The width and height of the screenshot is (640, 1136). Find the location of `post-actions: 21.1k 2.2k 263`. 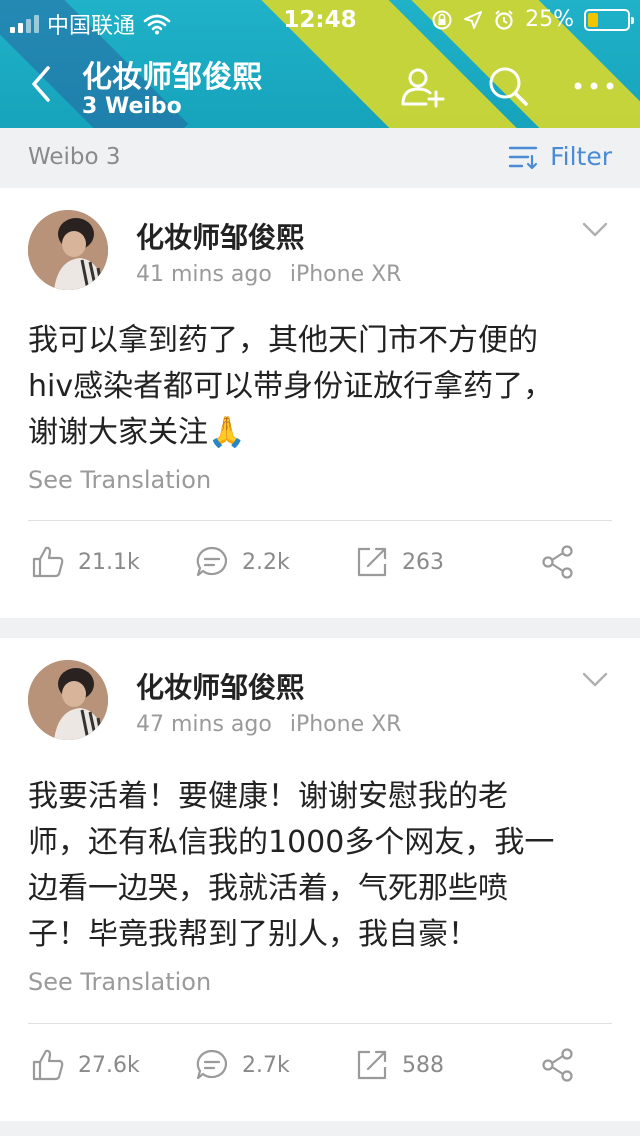

post-actions: 21.1k 2.2k 263 is located at coordinates (320, 569).